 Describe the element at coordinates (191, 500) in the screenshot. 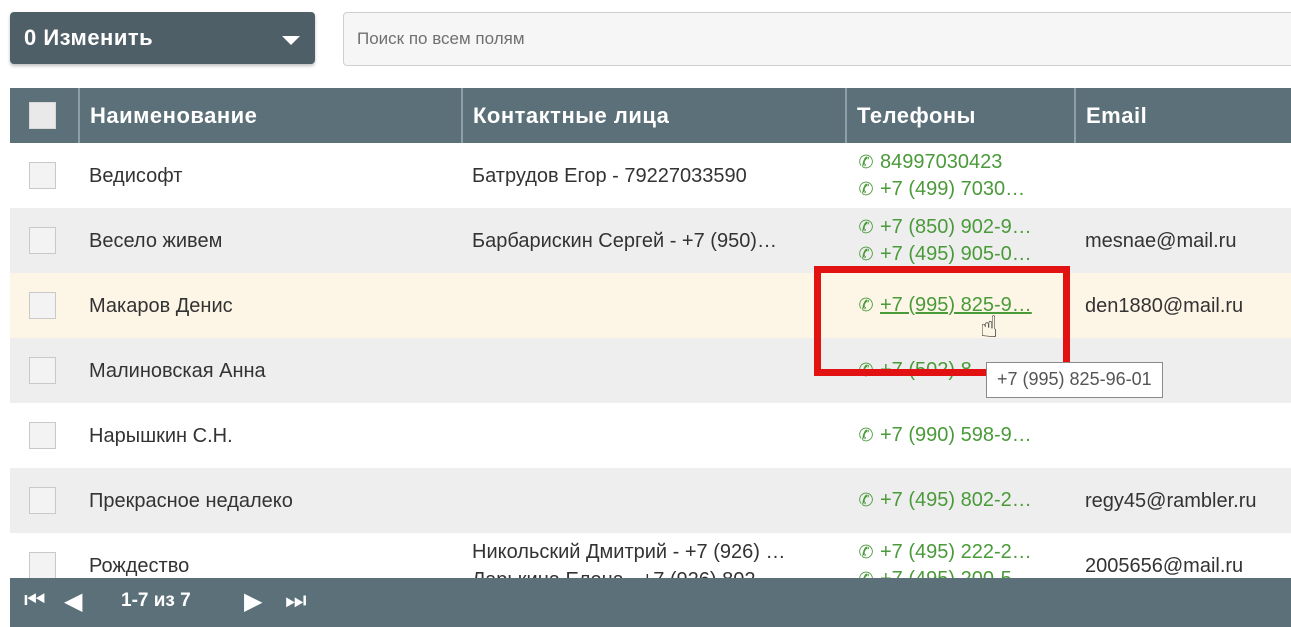

I see `name-cell: Прекрасное недалеко` at that location.